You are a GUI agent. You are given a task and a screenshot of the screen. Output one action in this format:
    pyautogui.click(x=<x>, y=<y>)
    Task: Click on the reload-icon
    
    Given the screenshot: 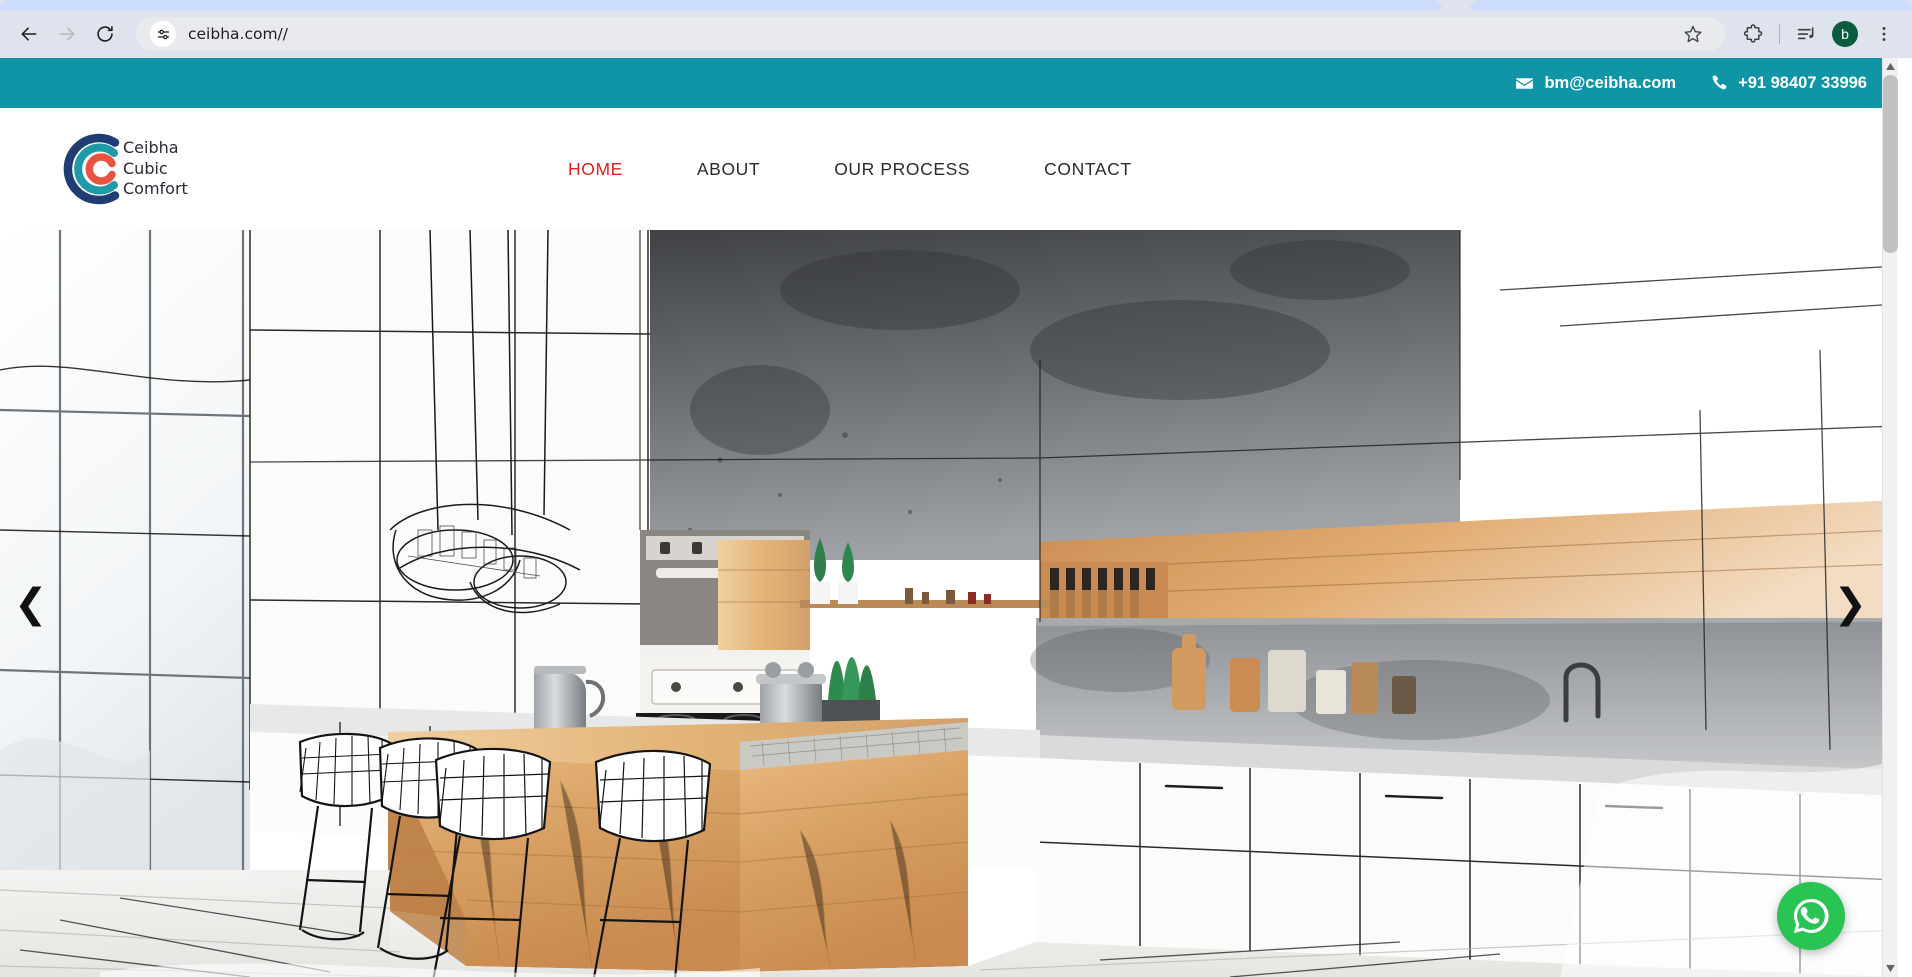 What is the action you would take?
    pyautogui.click(x=105, y=34)
    